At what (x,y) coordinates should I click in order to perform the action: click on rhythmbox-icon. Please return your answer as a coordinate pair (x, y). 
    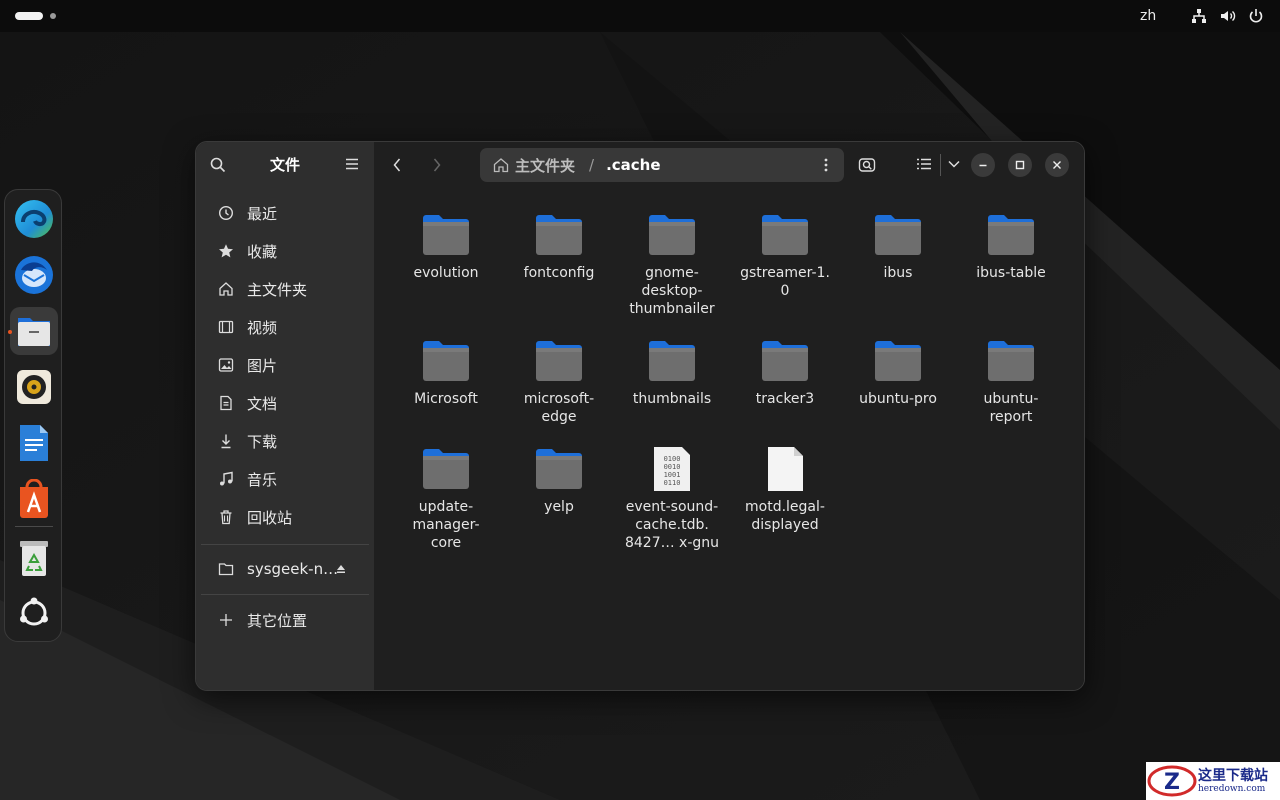
    Looking at the image, I should click on (34, 387).